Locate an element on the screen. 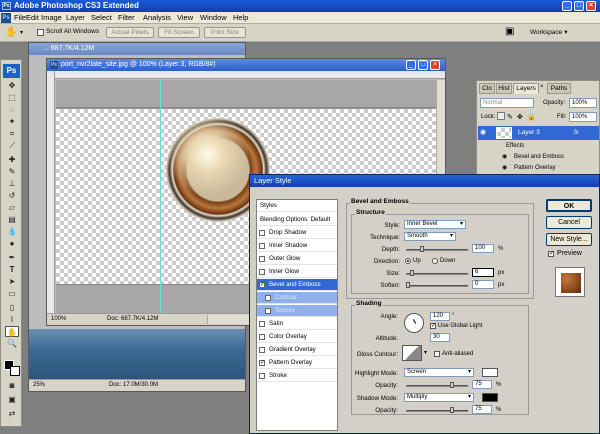 The width and height of the screenshot is (600, 434). blend-mode-select: Normal is located at coordinates (507, 103).